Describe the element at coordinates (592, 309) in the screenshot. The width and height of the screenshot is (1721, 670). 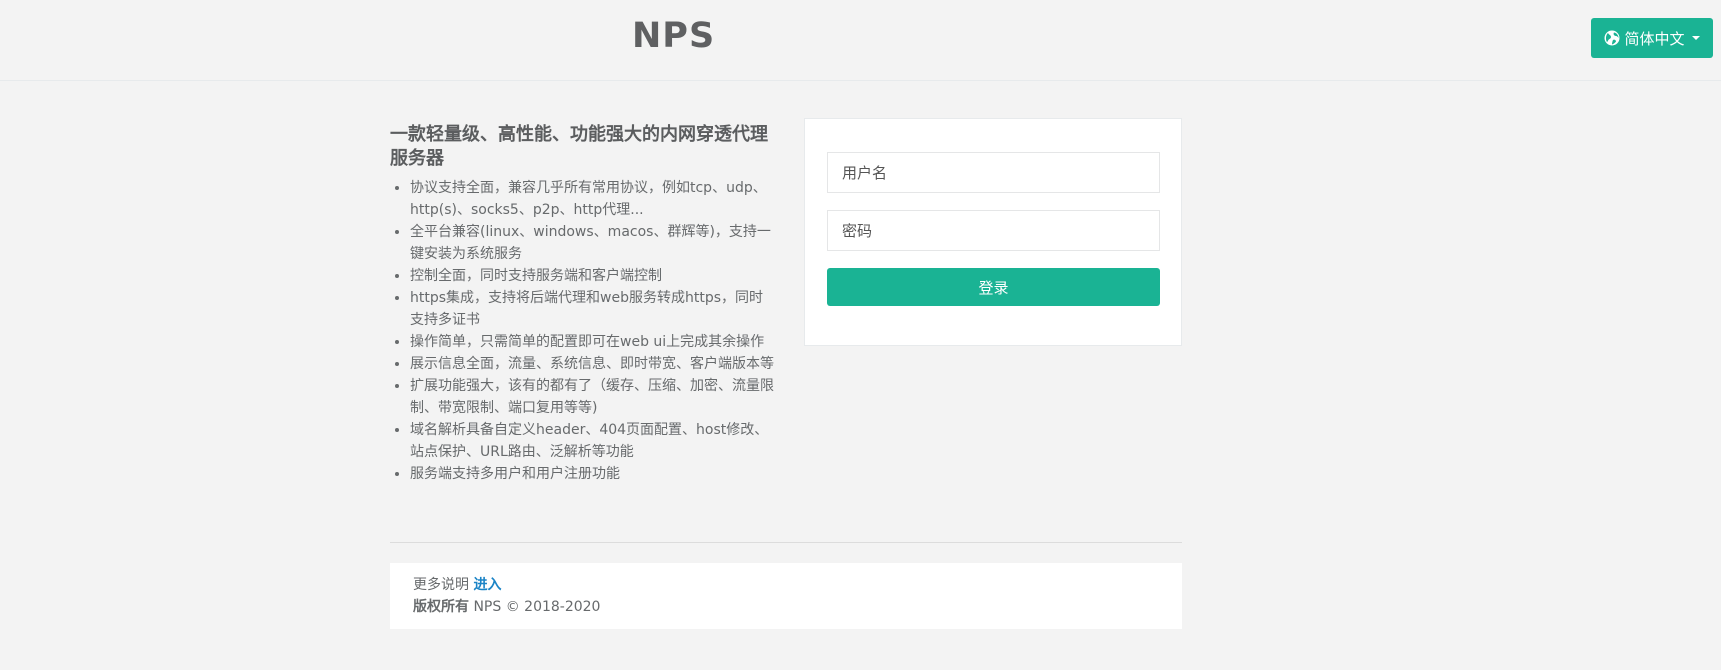
I see `feature-item: https集成，支持将后端代理和web服务转成https，同时支持多证书` at that location.